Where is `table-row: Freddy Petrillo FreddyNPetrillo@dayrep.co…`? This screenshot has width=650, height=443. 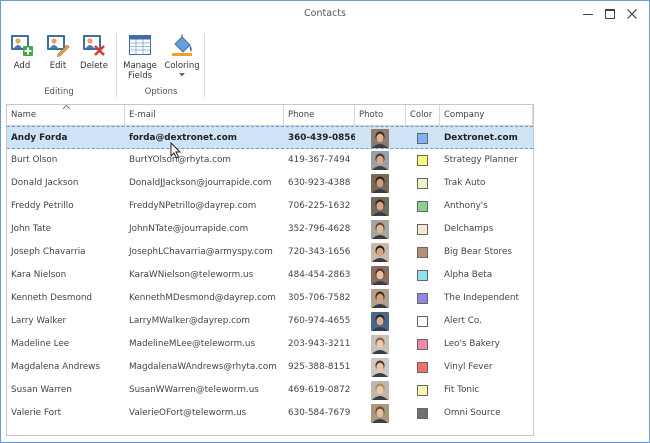
table-row: Freddy Petrillo FreddyNPetrillo@dayrep.co… is located at coordinates (270, 206).